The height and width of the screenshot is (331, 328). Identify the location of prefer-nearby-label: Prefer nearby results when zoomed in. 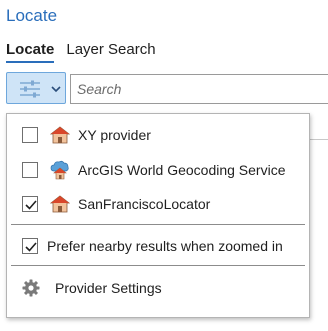
(165, 246).